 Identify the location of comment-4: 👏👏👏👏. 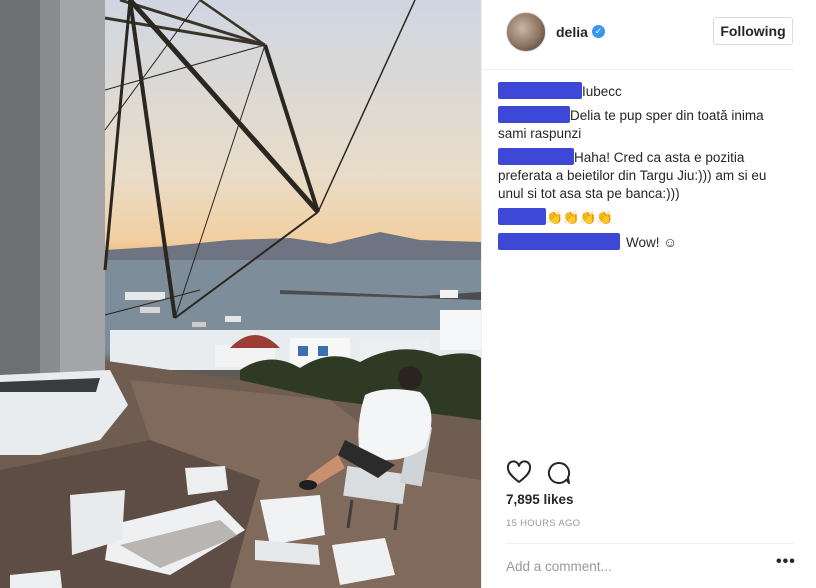
(646, 217).